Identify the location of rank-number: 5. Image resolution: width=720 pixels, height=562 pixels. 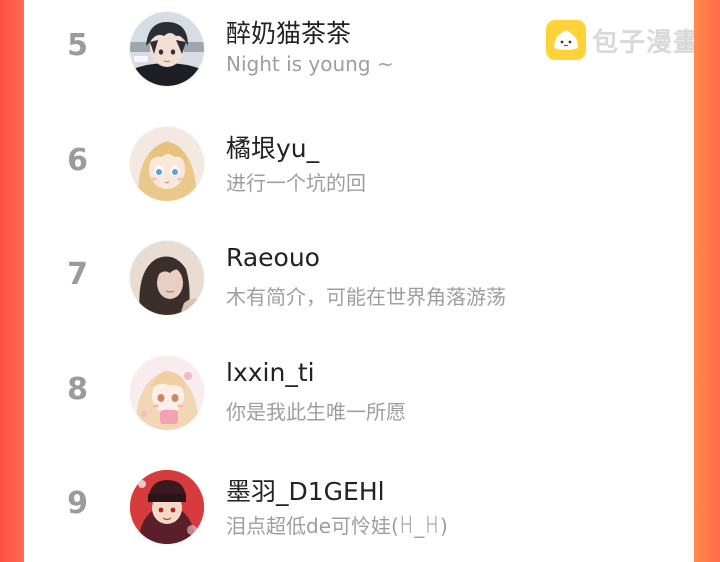
(77, 45).